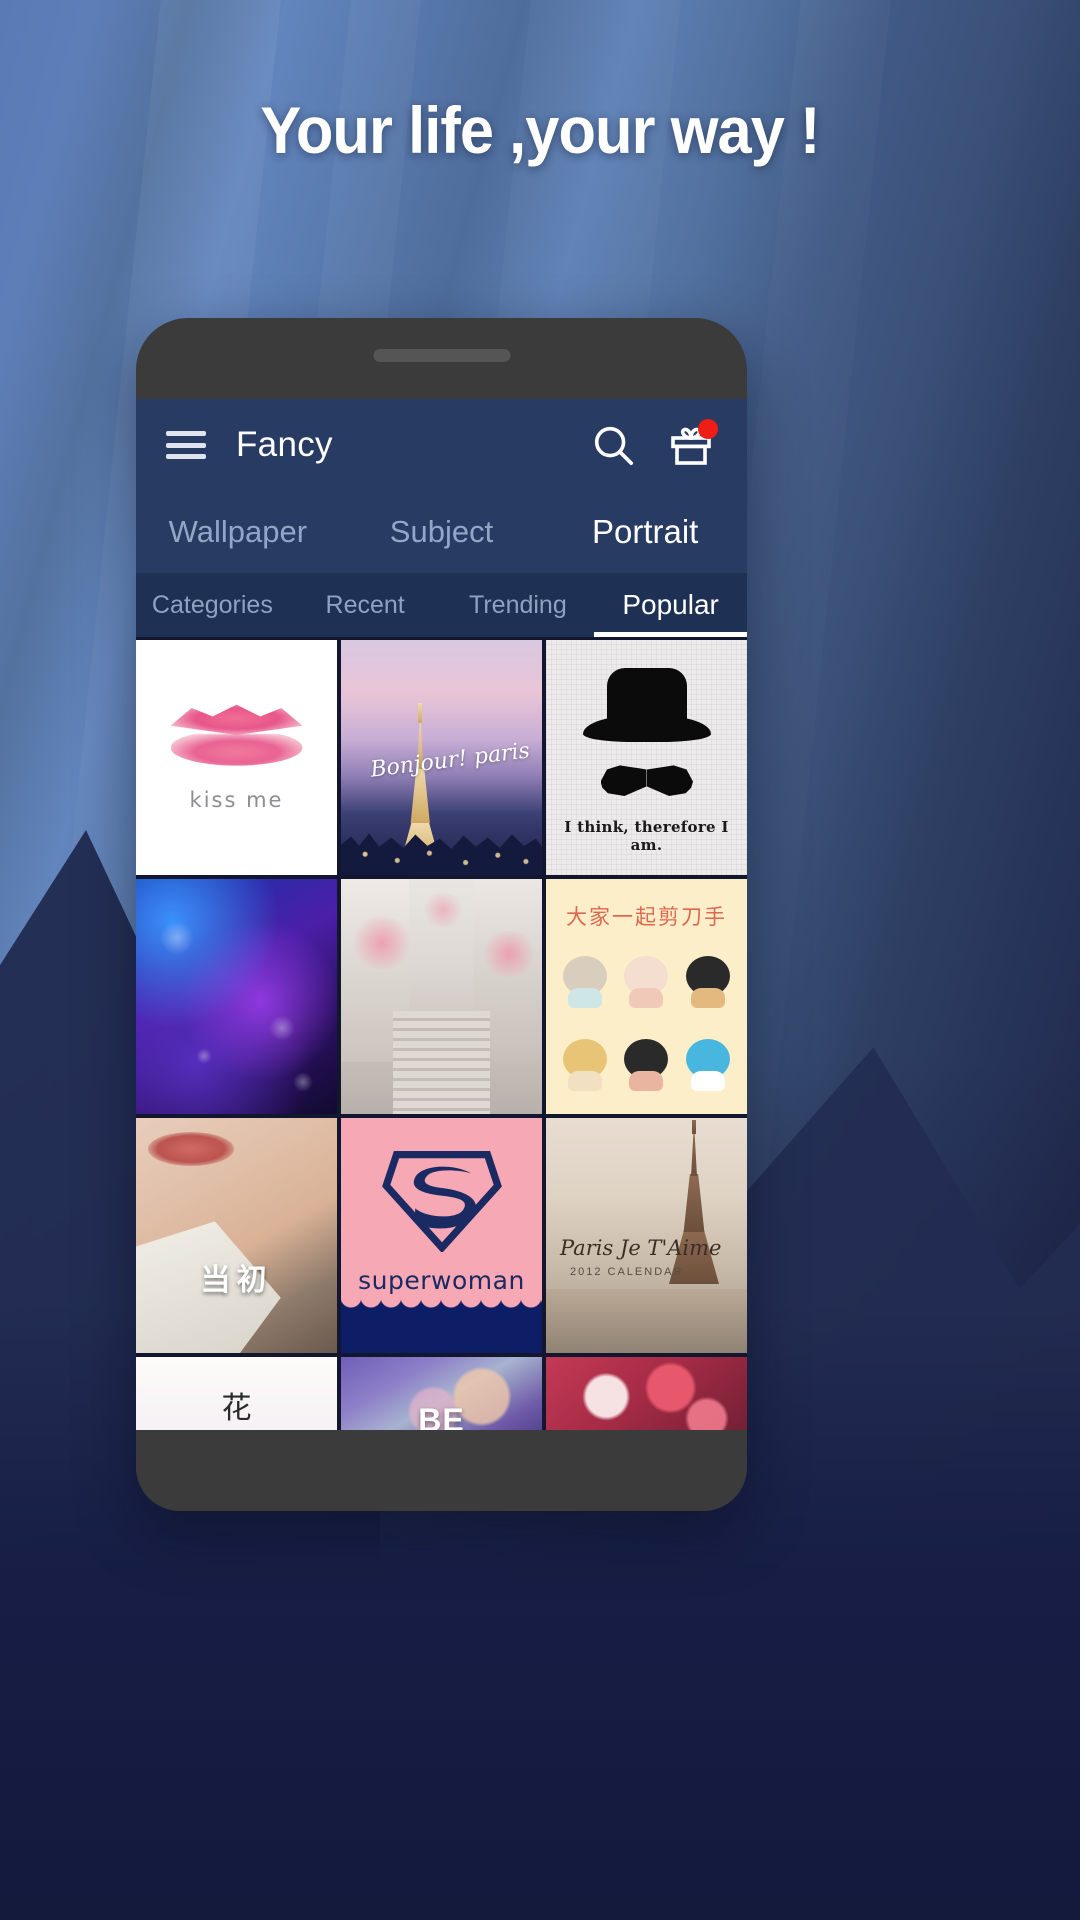 The height and width of the screenshot is (1920, 1080). Describe the element at coordinates (441, 355) in the screenshot. I see `phone-speaker` at that location.